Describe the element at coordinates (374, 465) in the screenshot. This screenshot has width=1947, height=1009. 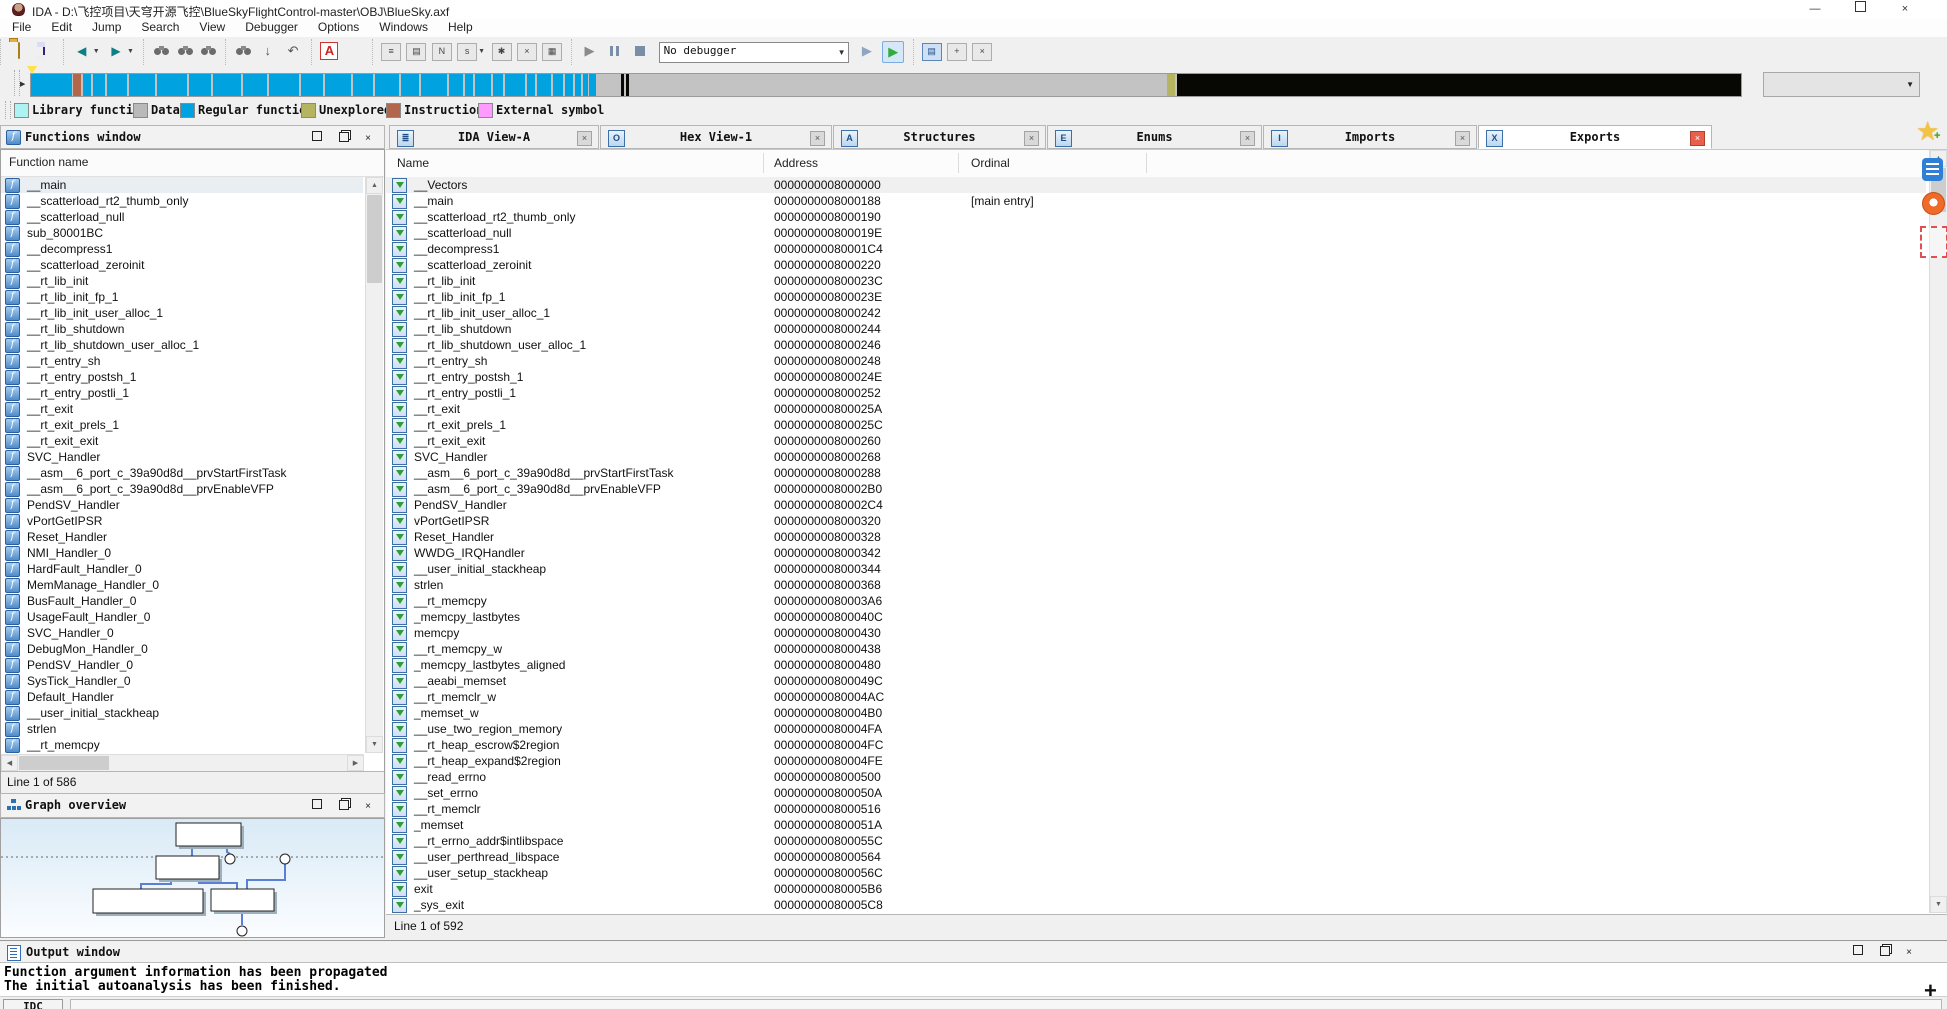
I see `function-list-vscrollbar: ▲ ▼` at that location.